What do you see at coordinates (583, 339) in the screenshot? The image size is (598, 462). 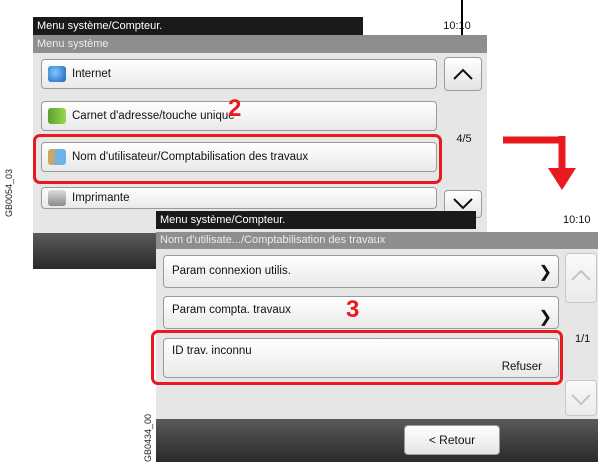 I see `page-indicator: 1/1` at bounding box center [583, 339].